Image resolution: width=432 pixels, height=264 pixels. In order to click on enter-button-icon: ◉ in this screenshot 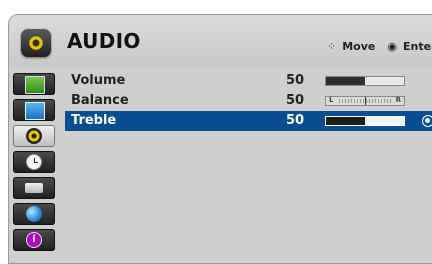, I will do `click(392, 46)`.